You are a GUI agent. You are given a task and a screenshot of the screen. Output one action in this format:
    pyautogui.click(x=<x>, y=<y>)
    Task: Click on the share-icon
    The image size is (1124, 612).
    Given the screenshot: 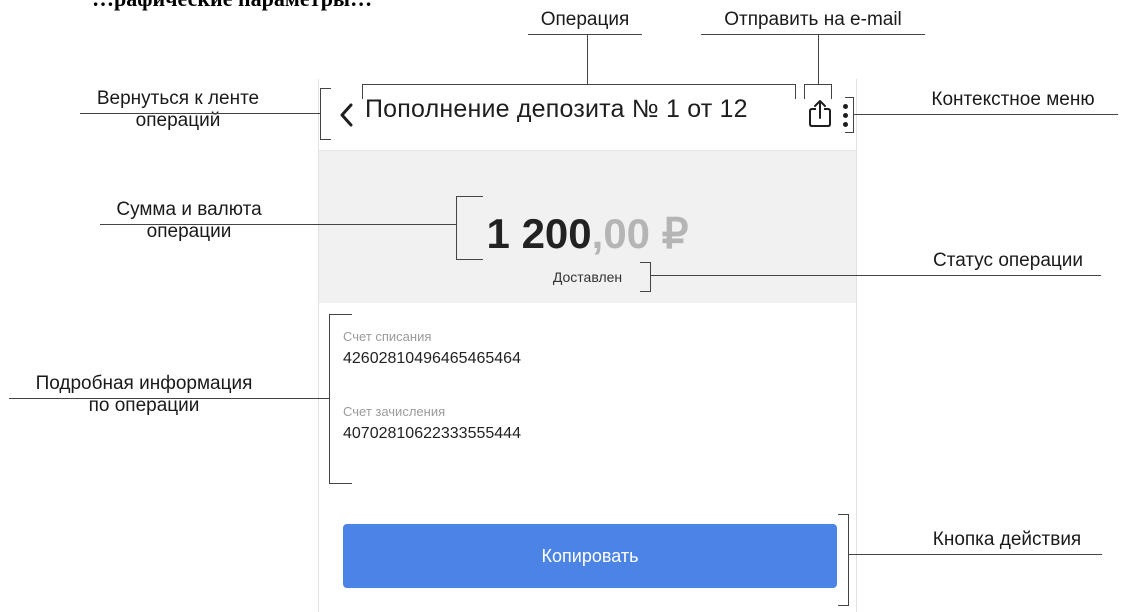 What is the action you would take?
    pyautogui.click(x=820, y=113)
    